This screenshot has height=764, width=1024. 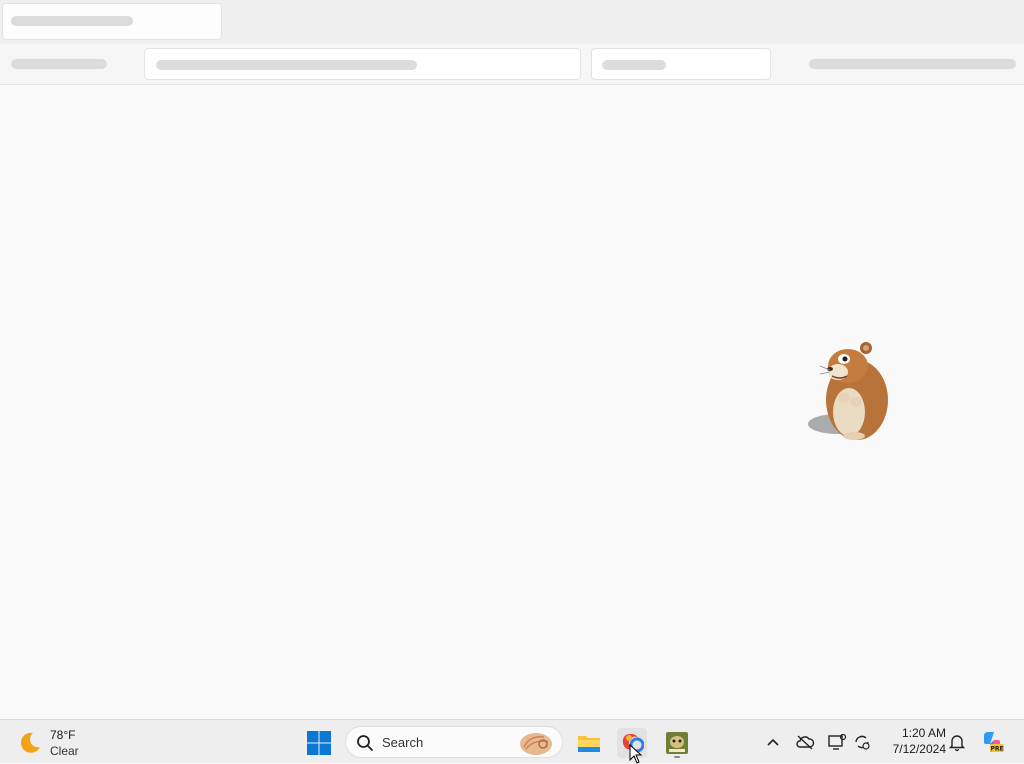 I want to click on address-placeholder, so click(x=286, y=65).